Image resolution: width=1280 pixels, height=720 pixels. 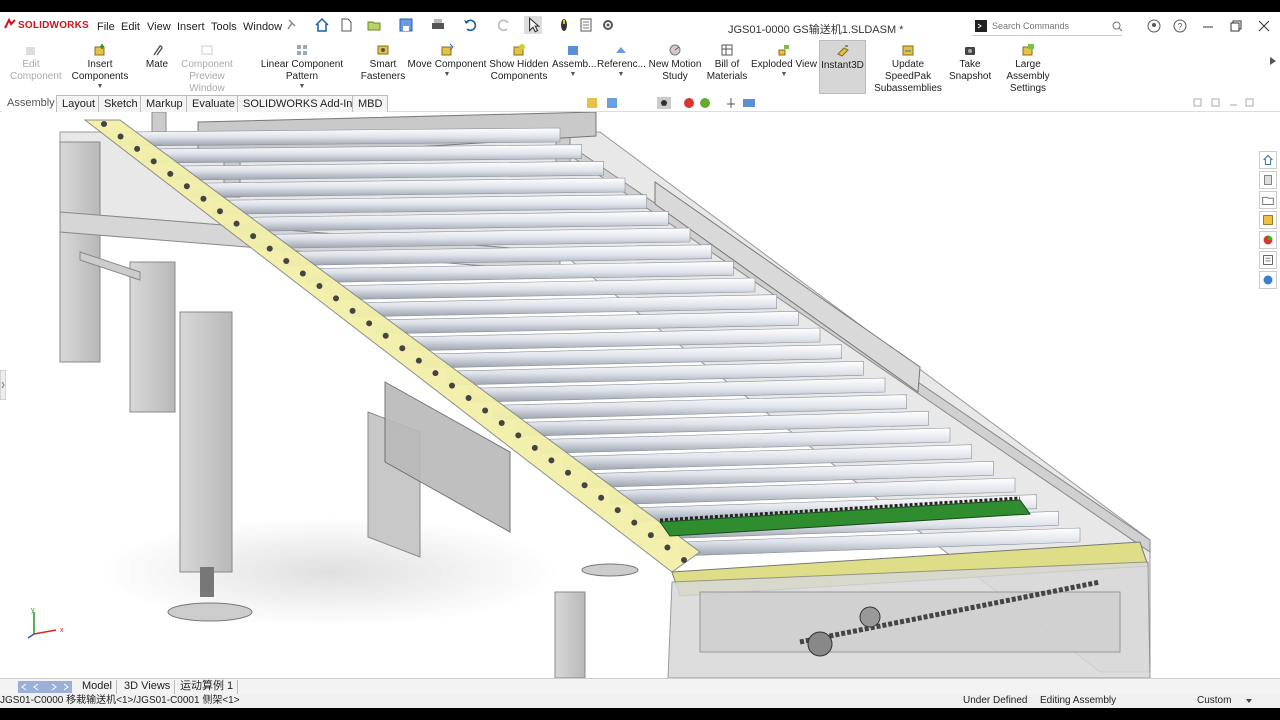 What do you see at coordinates (1236, 26) in the screenshot?
I see `restore-icon` at bounding box center [1236, 26].